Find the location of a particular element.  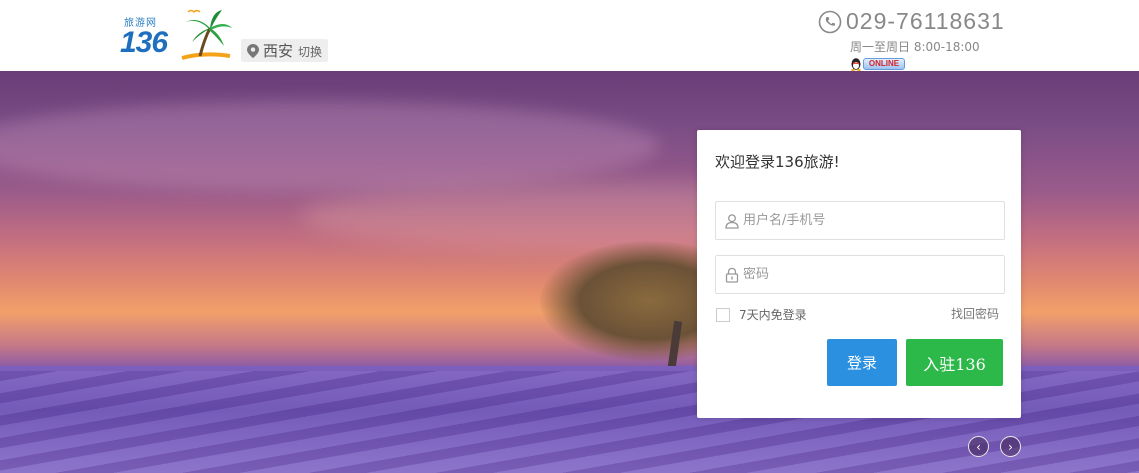

username-field is located at coordinates (860, 220).